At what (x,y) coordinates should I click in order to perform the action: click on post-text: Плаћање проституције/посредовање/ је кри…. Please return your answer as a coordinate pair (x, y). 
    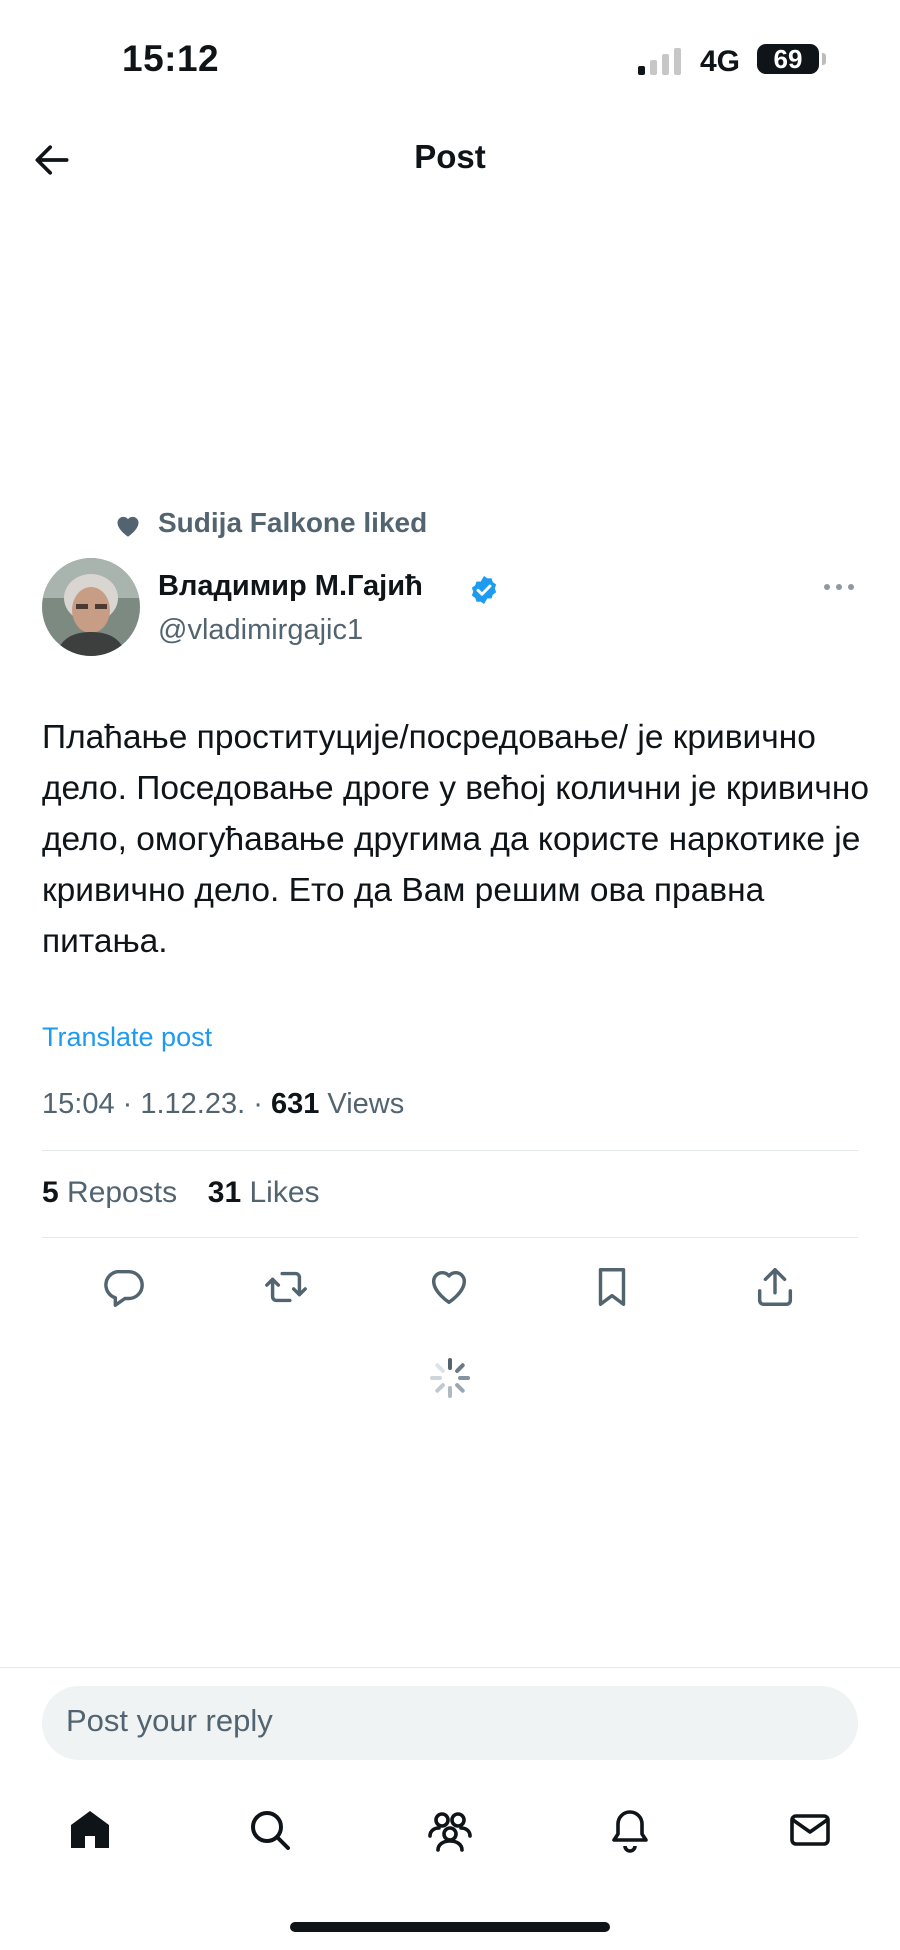
    Looking at the image, I should click on (455, 839).